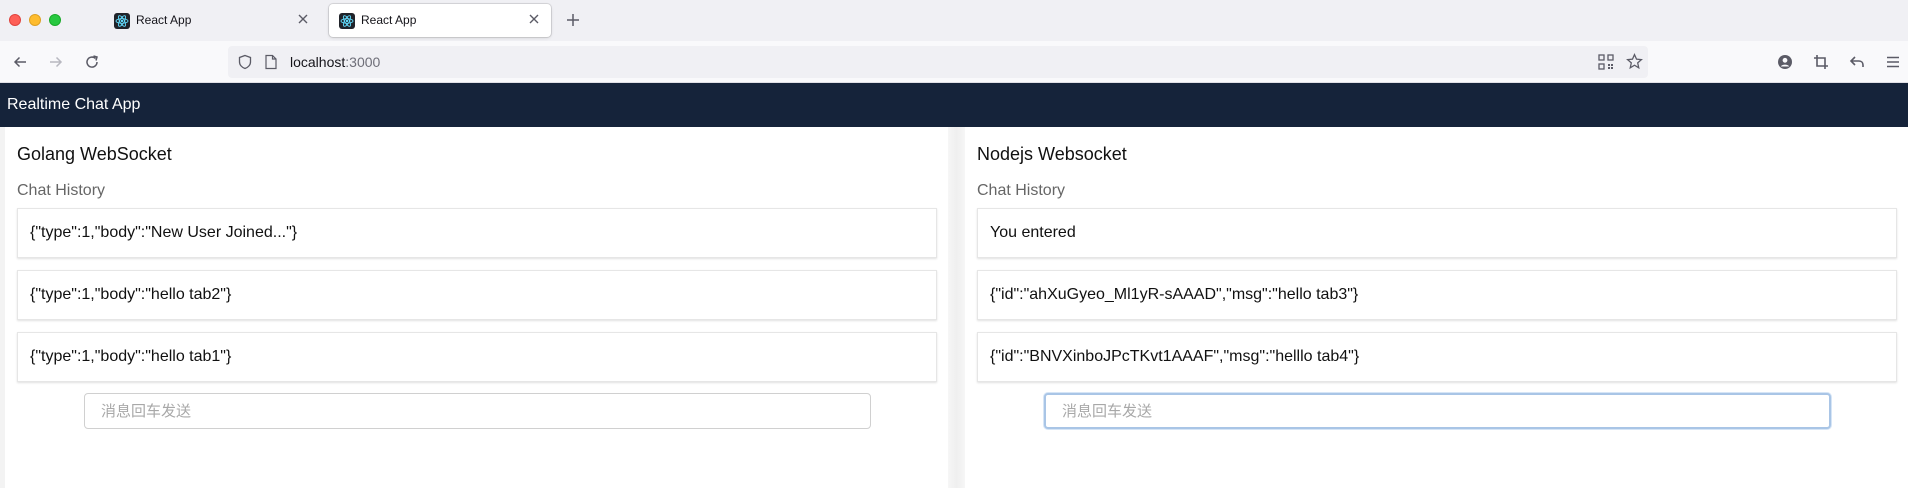  Describe the element at coordinates (954, 105) in the screenshot. I see `app-header: Realtime Chat App` at that location.